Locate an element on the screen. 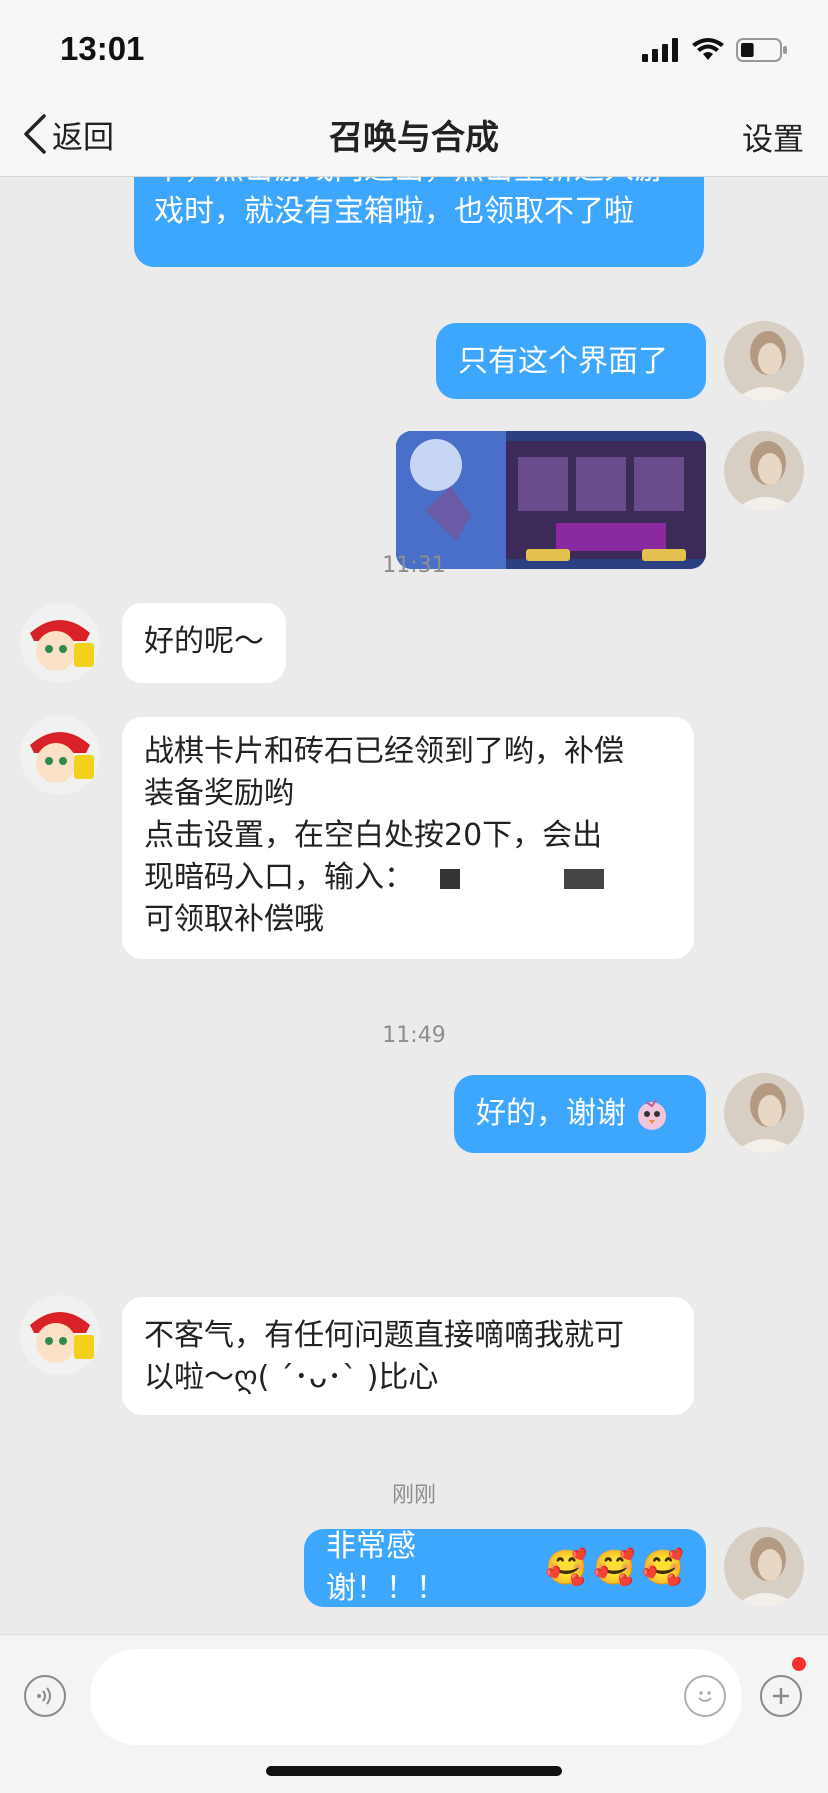 This screenshot has width=828, height=1793. message-line: 不客气，有任何问题直接嘀嘀我就可 is located at coordinates (384, 1335).